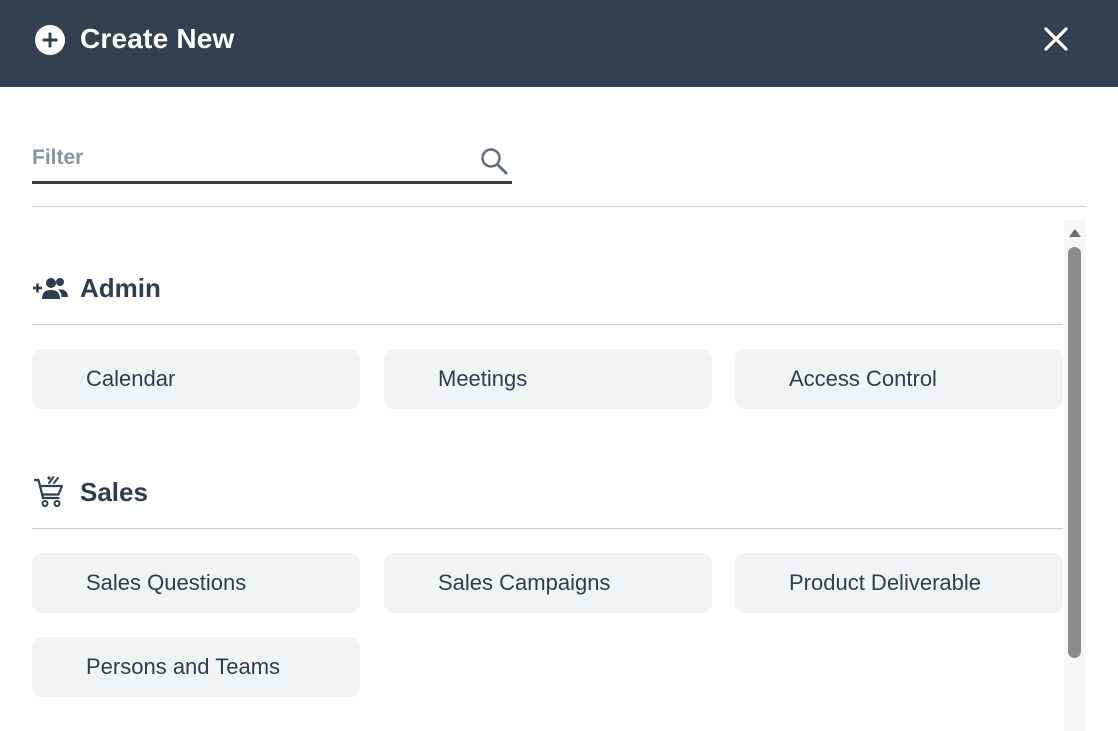 The height and width of the screenshot is (731, 1118). I want to click on section-sales-label: Sales, so click(114, 491).